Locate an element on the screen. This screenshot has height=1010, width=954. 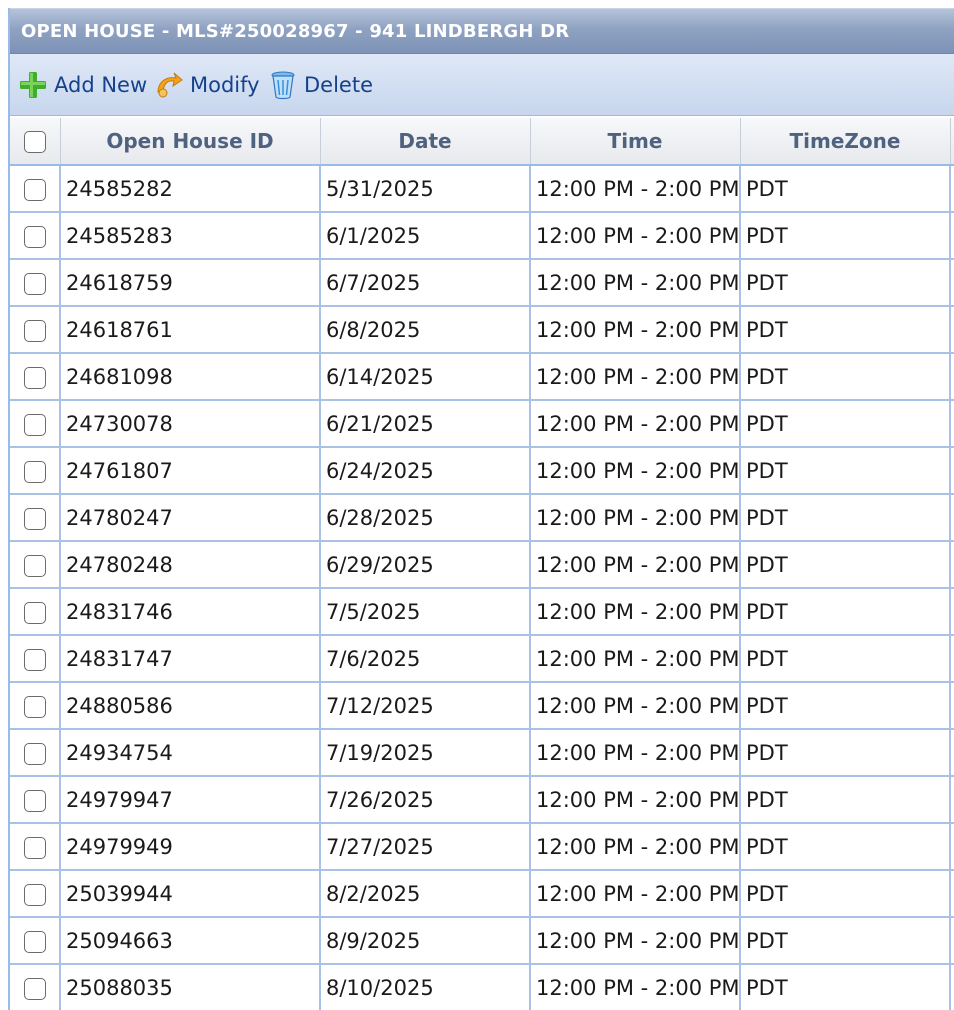
open-house-id-cell: 25088035 is located at coordinates (190, 987).